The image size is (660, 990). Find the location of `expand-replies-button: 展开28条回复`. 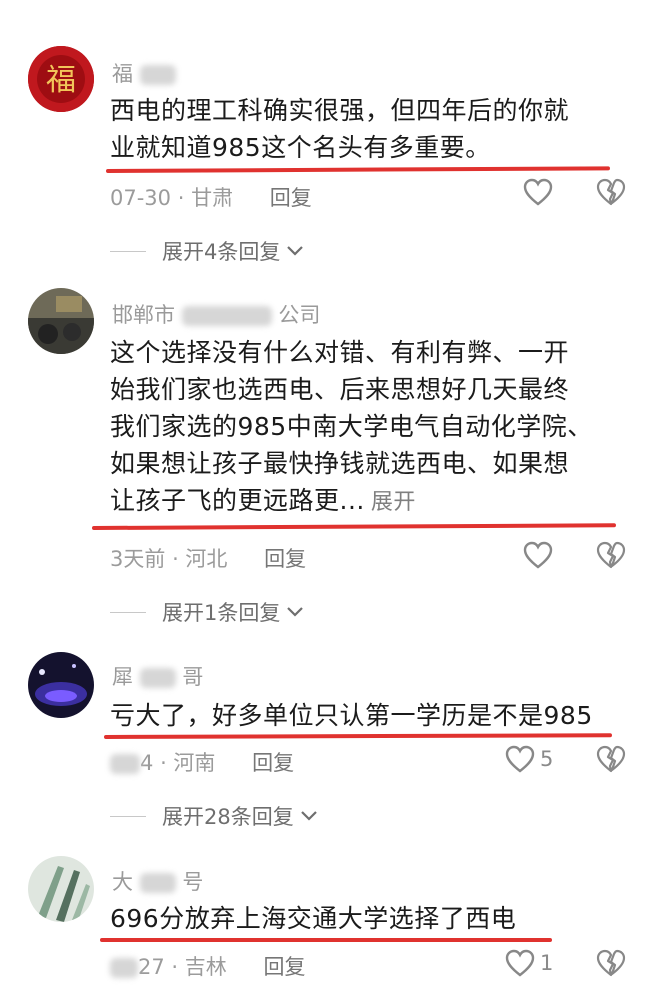

expand-replies-button: 展开28条回复 is located at coordinates (214, 816).